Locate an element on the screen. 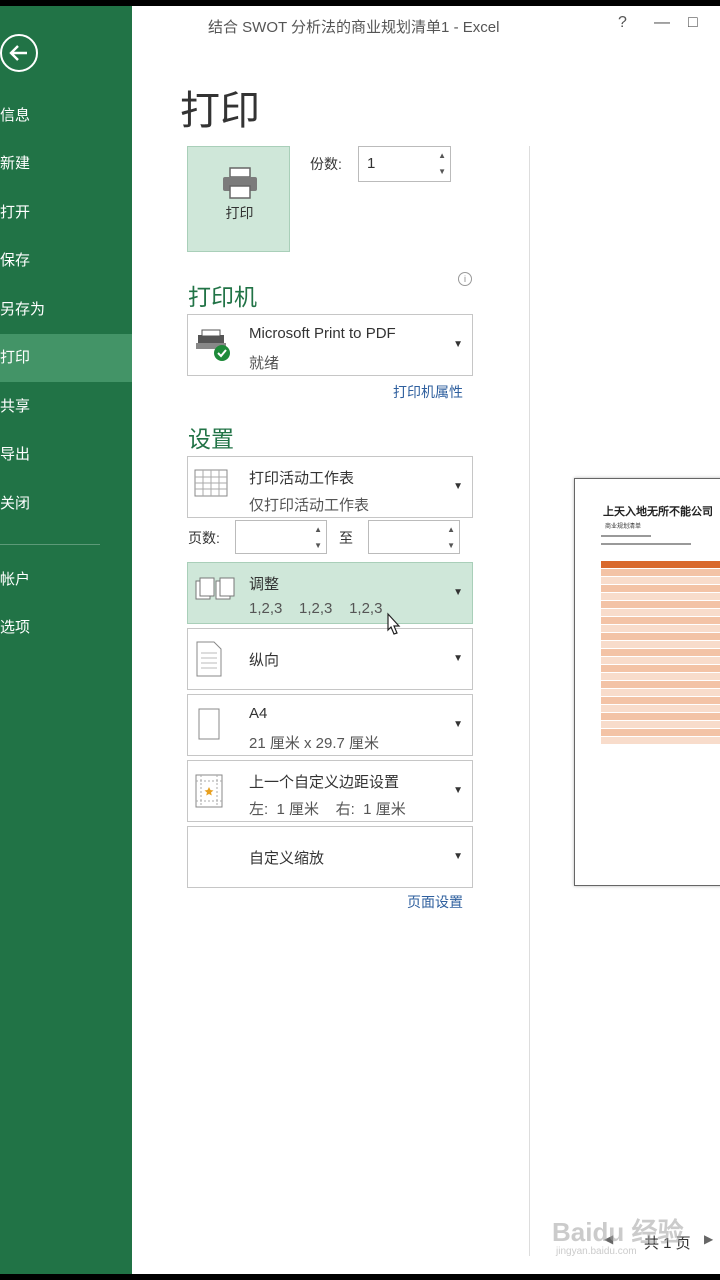  restore-icon: □ is located at coordinates (693, 23).